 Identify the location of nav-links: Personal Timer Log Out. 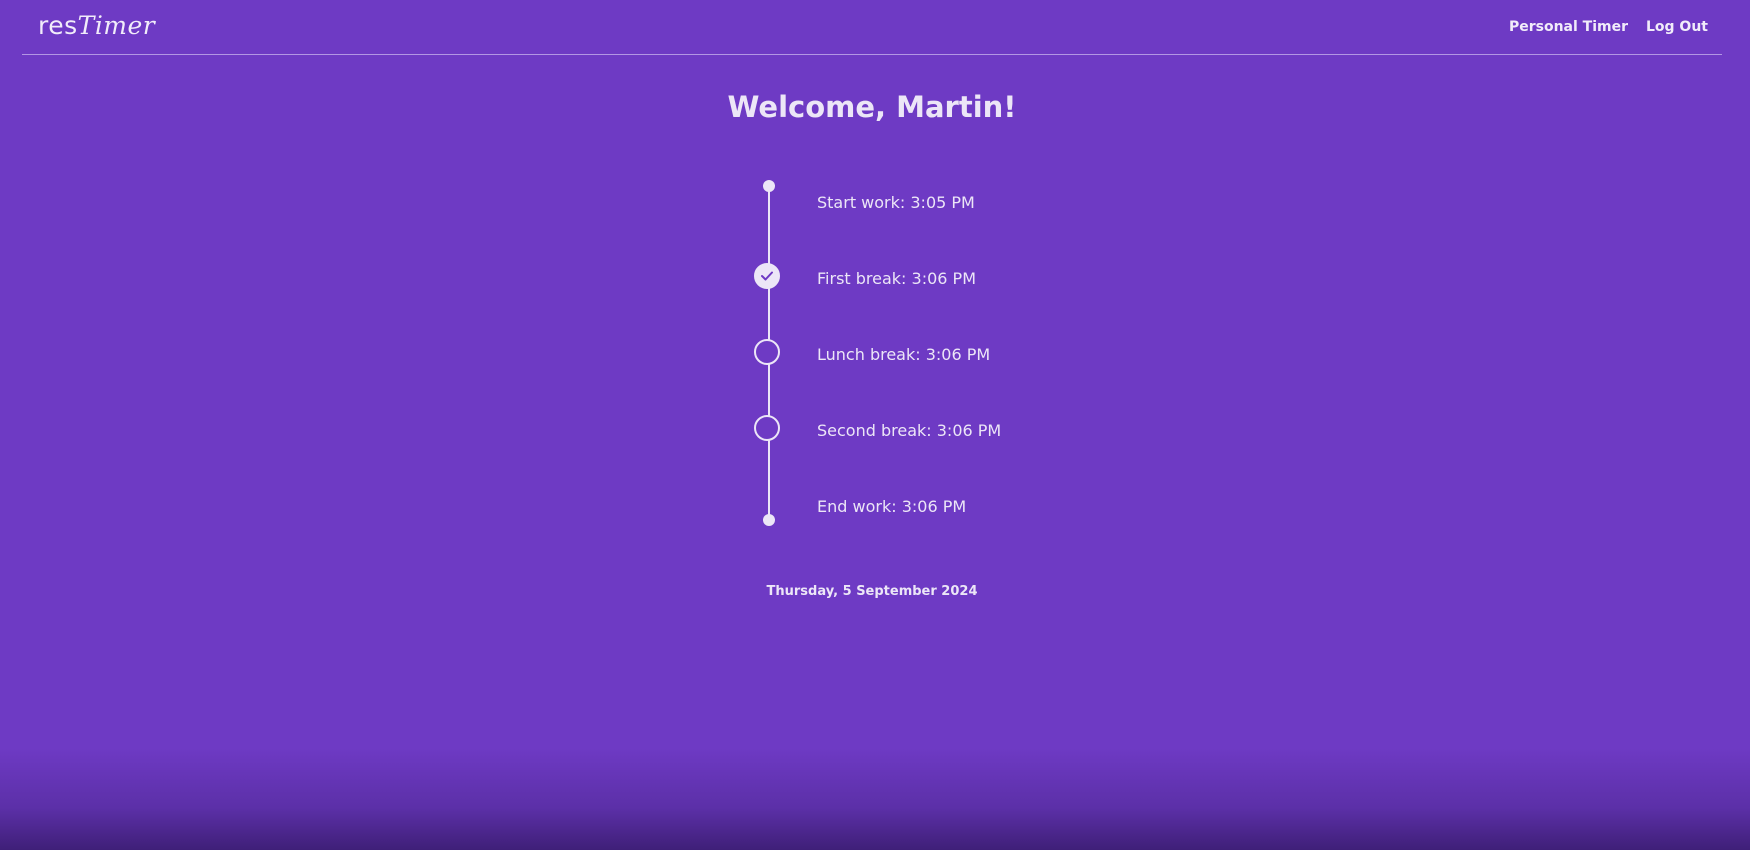
(1608, 27).